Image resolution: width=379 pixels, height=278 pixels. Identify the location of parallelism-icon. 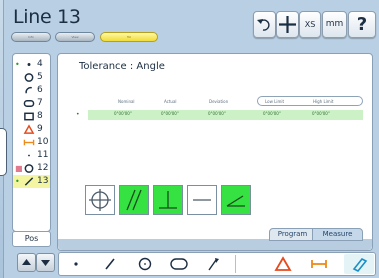
(134, 200).